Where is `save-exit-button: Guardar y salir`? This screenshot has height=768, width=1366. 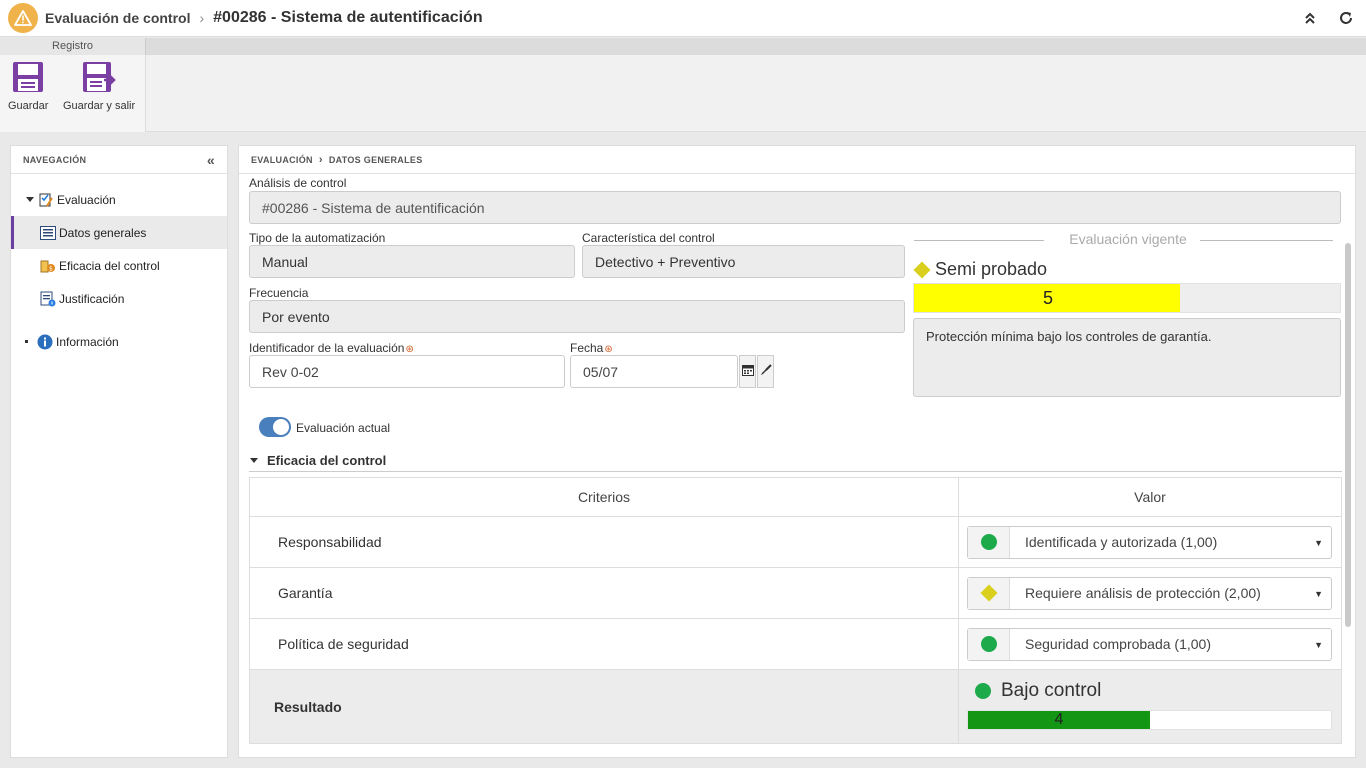
save-exit-button: Guardar y salir is located at coordinates (99, 86).